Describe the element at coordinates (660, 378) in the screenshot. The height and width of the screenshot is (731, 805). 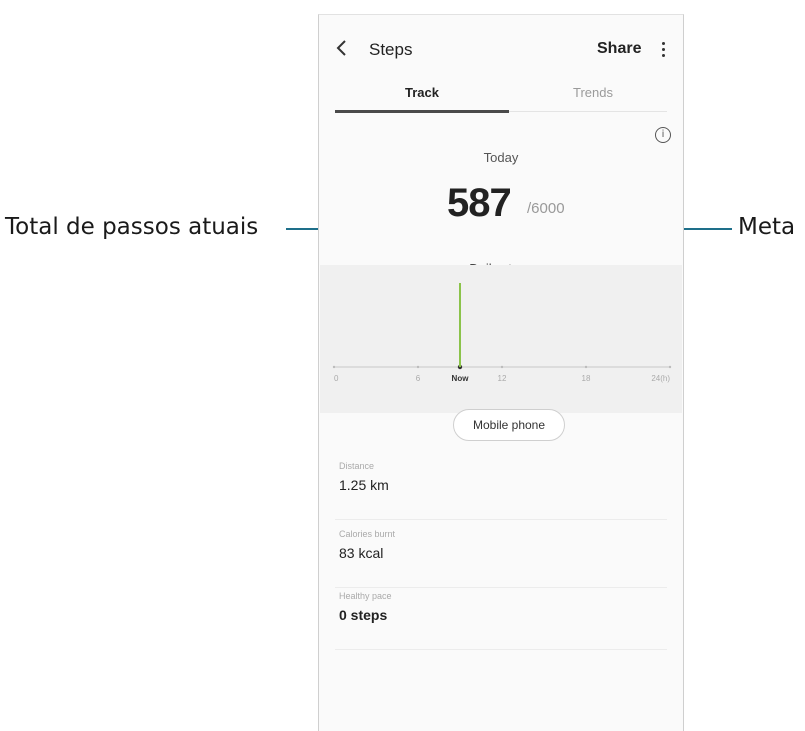
I see `chart-tick-label: 24(h)` at that location.